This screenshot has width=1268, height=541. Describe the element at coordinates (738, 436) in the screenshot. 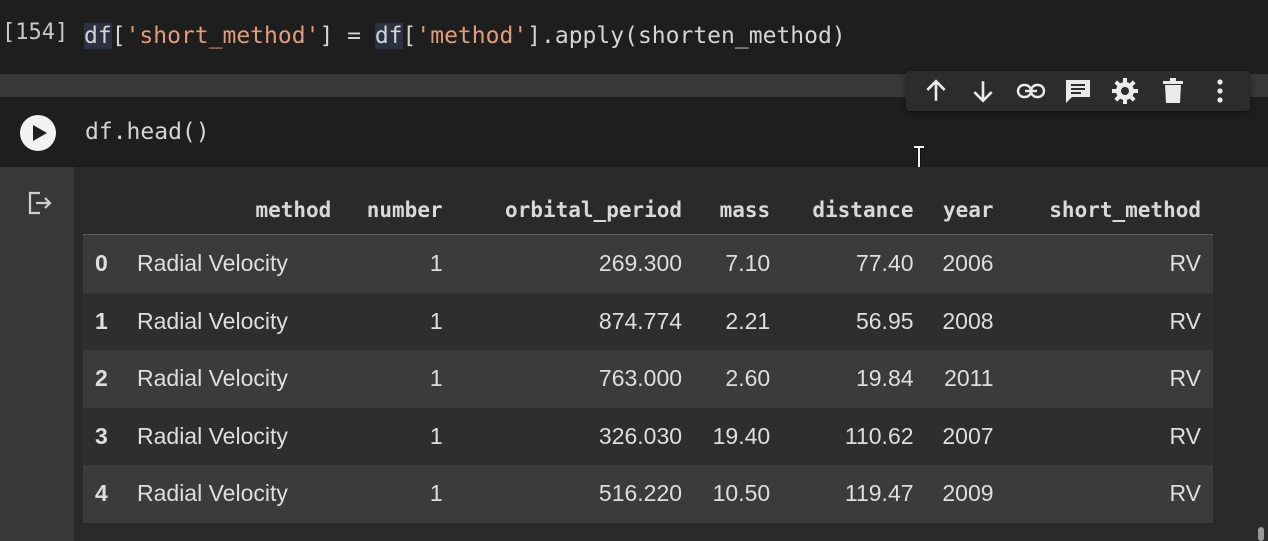

I see `table-cell: 19.40` at that location.